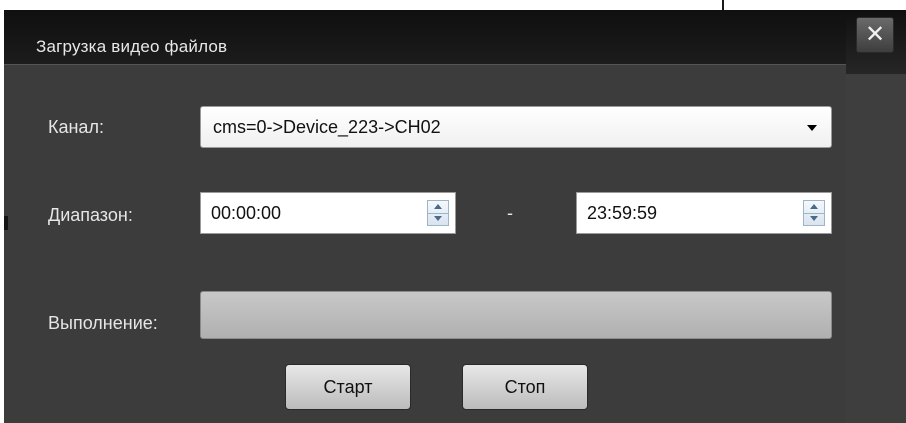 The height and width of the screenshot is (423, 906). What do you see at coordinates (516, 315) in the screenshot?
I see `progress-bar` at bounding box center [516, 315].